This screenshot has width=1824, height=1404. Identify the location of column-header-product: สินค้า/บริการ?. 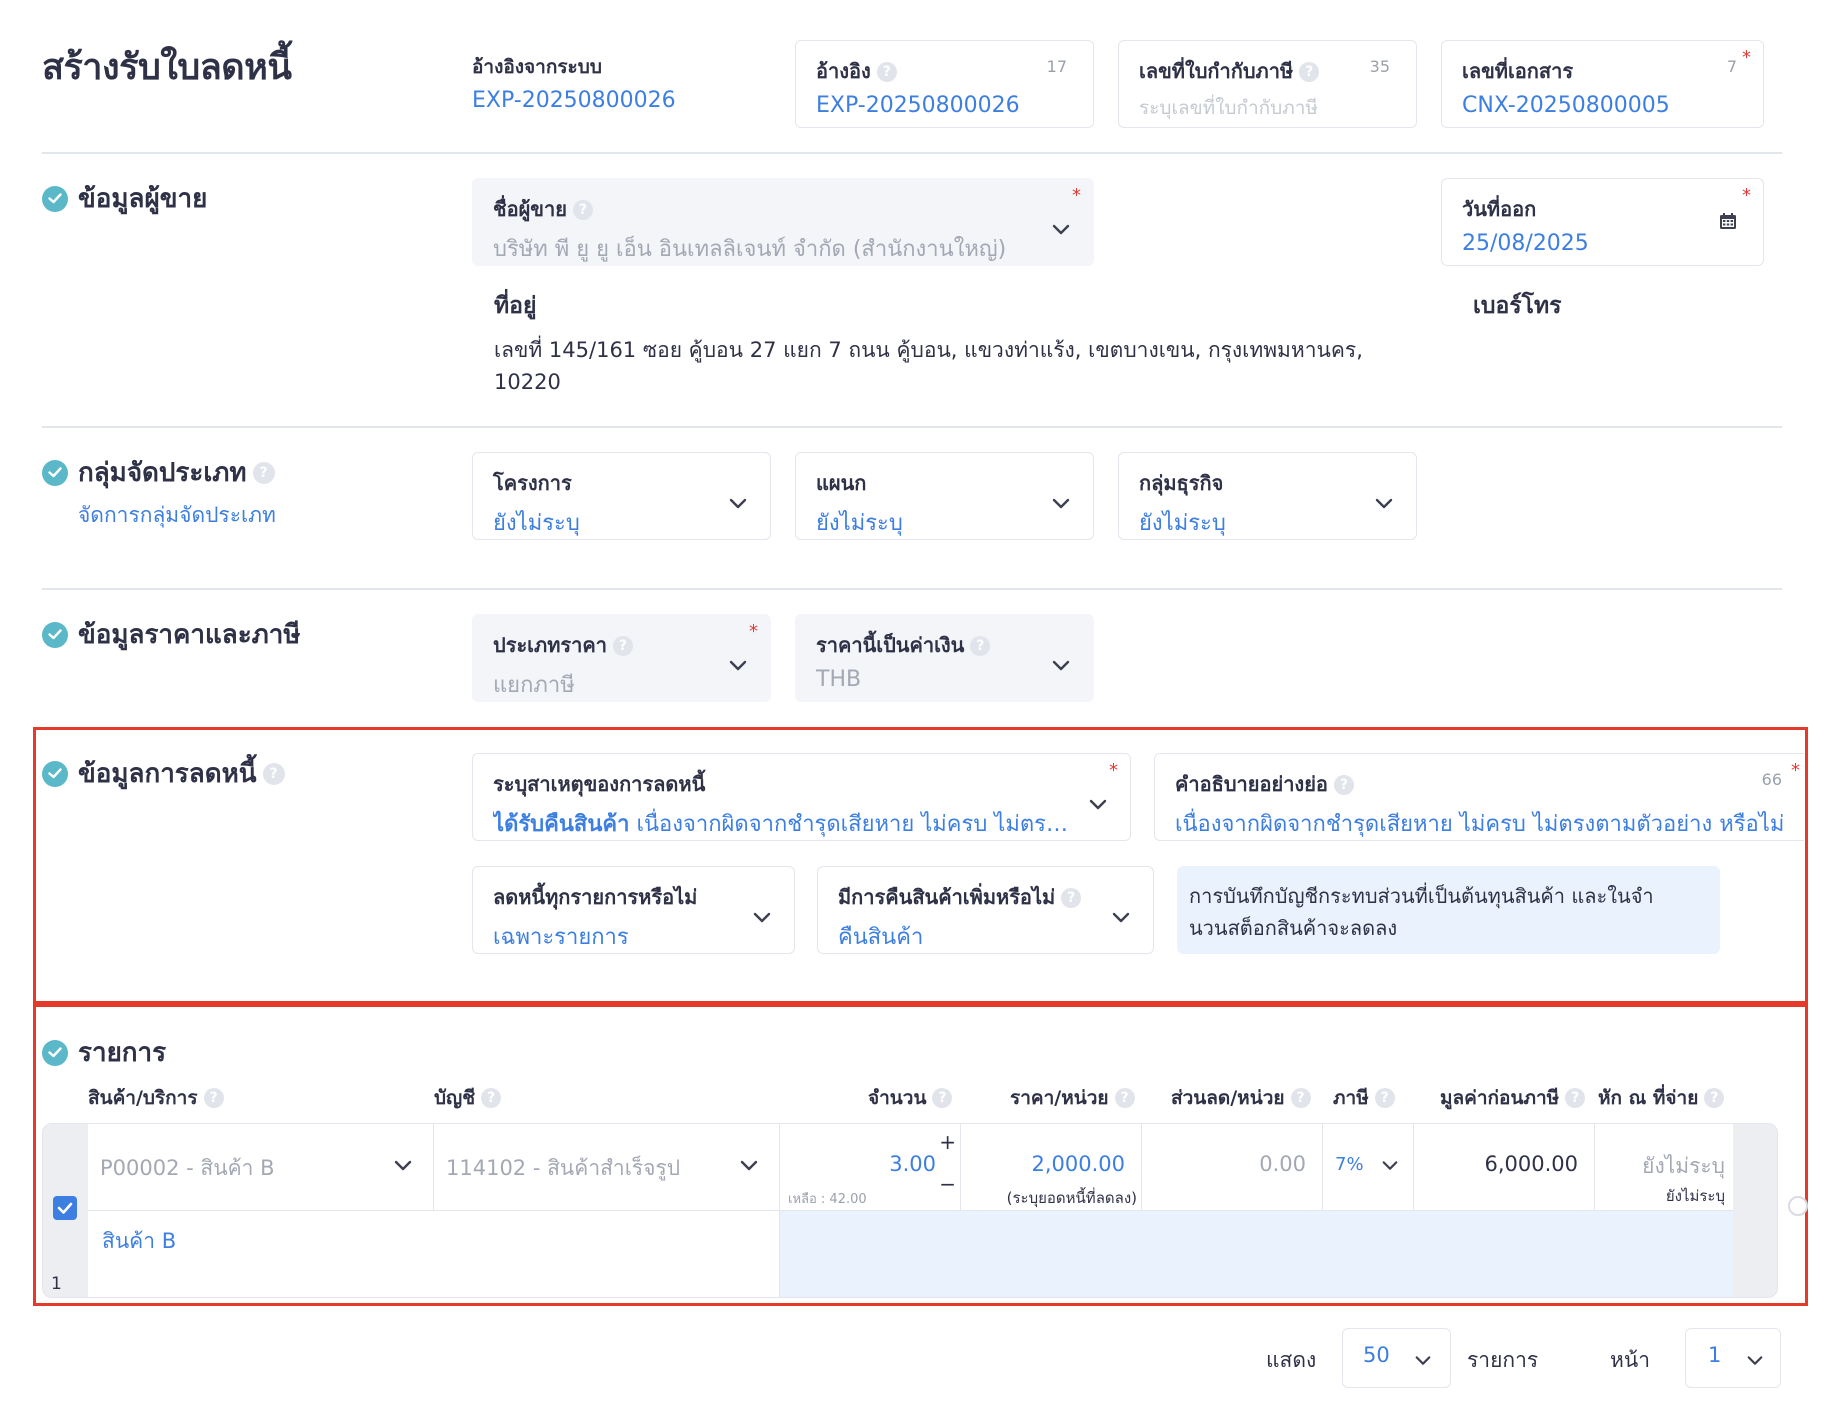
(156, 1098).